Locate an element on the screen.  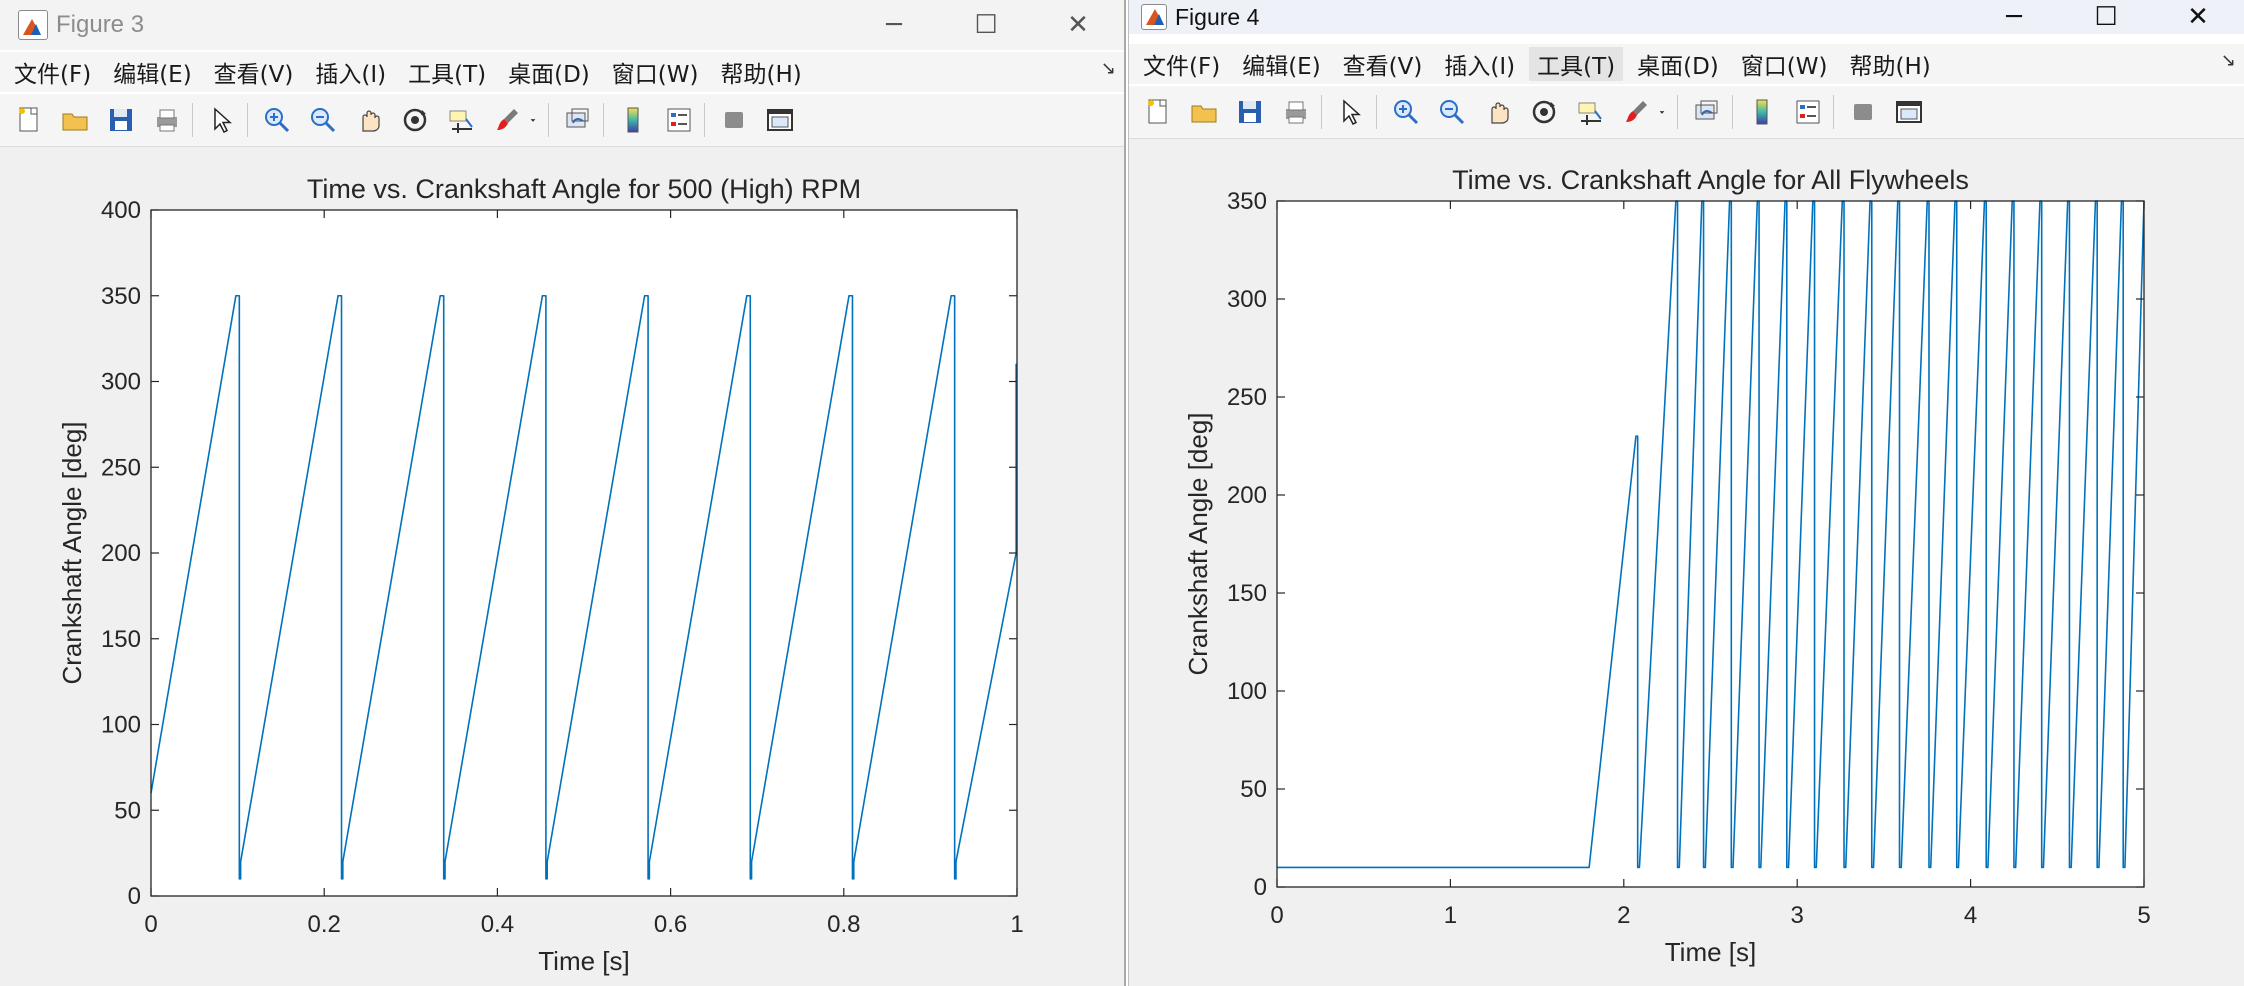
x-tick-label: 0 is located at coordinates (1276, 915).